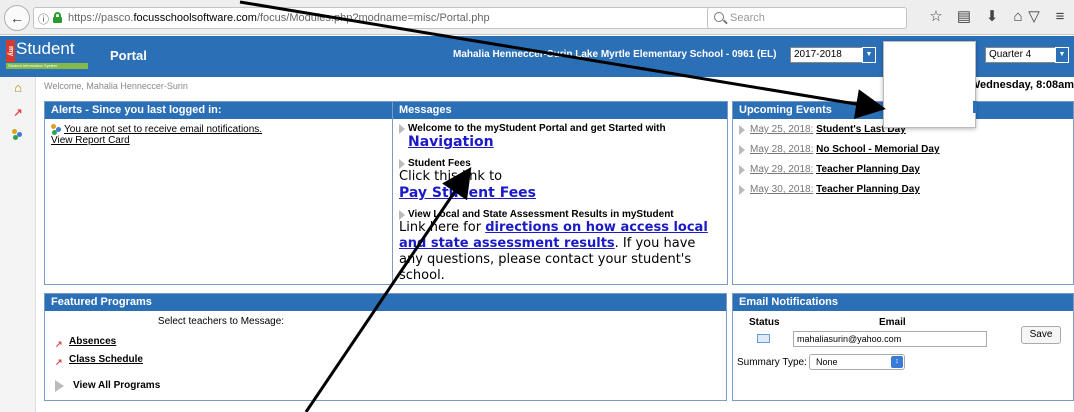 This screenshot has width=1074, height=412. I want to click on event-date: May 28, 2018:, so click(781, 149).